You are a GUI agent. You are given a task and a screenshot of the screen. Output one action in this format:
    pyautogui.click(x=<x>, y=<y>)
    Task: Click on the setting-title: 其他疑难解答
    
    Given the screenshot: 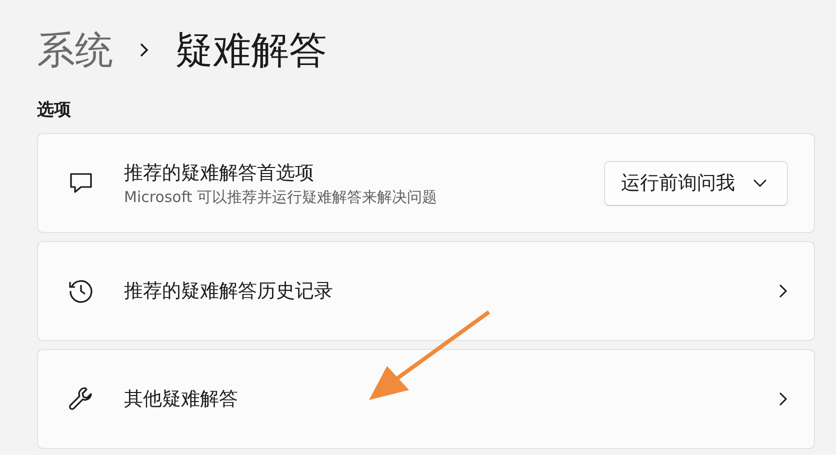 What is the action you would take?
    pyautogui.click(x=181, y=399)
    